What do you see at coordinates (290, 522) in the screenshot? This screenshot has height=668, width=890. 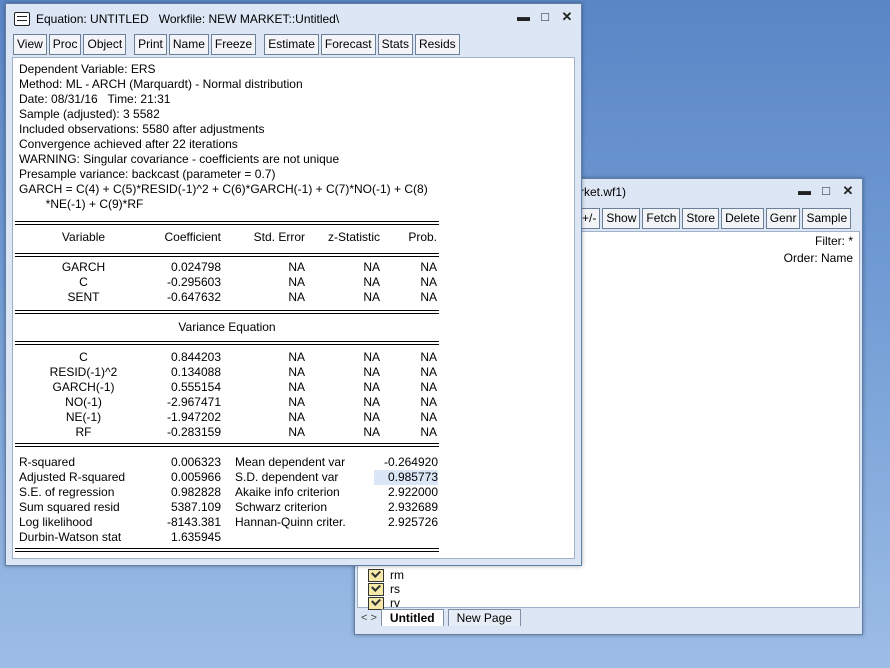 I see `stat-label: Hannan-Quinn criter.` at bounding box center [290, 522].